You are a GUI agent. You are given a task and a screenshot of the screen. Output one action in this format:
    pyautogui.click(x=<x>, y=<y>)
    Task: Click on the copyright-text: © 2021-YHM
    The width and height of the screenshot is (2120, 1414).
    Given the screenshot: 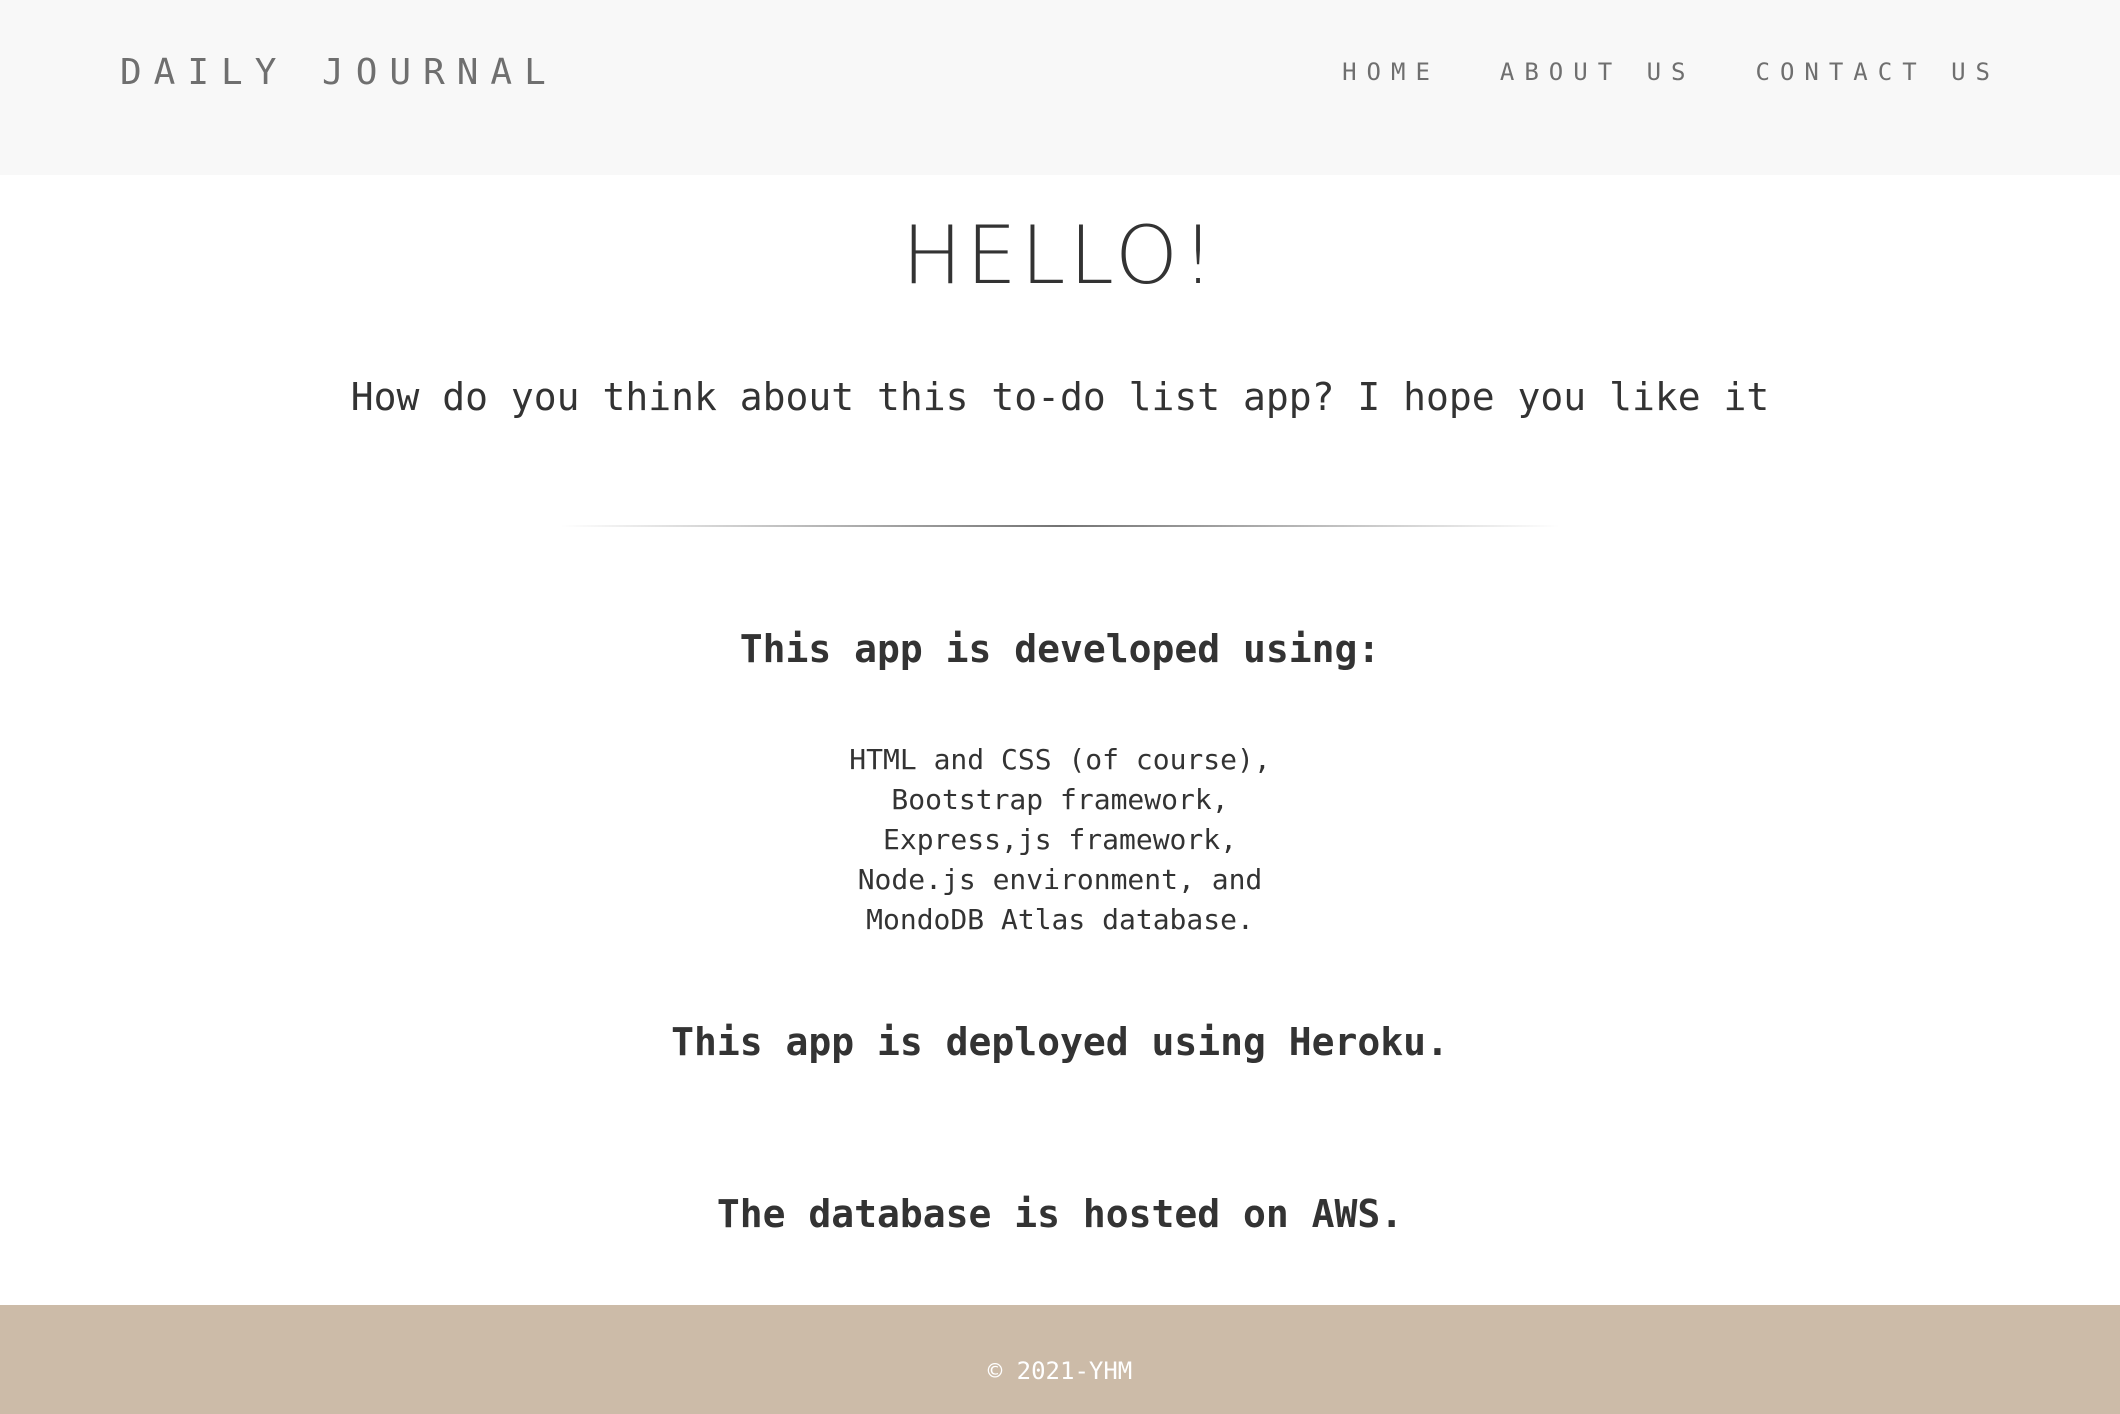 What is the action you would take?
    pyautogui.click(x=1060, y=1371)
    